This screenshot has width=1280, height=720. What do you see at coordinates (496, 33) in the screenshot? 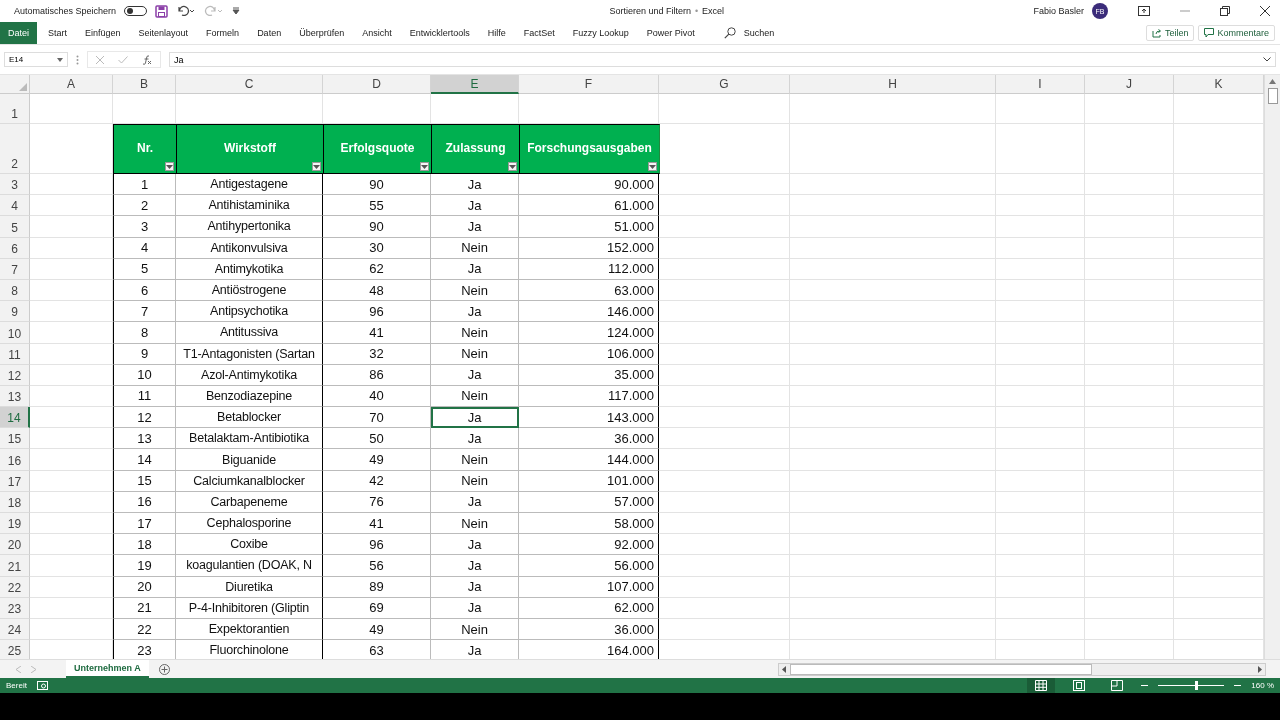
I see `ribbon-tab: Hilfe` at bounding box center [496, 33].